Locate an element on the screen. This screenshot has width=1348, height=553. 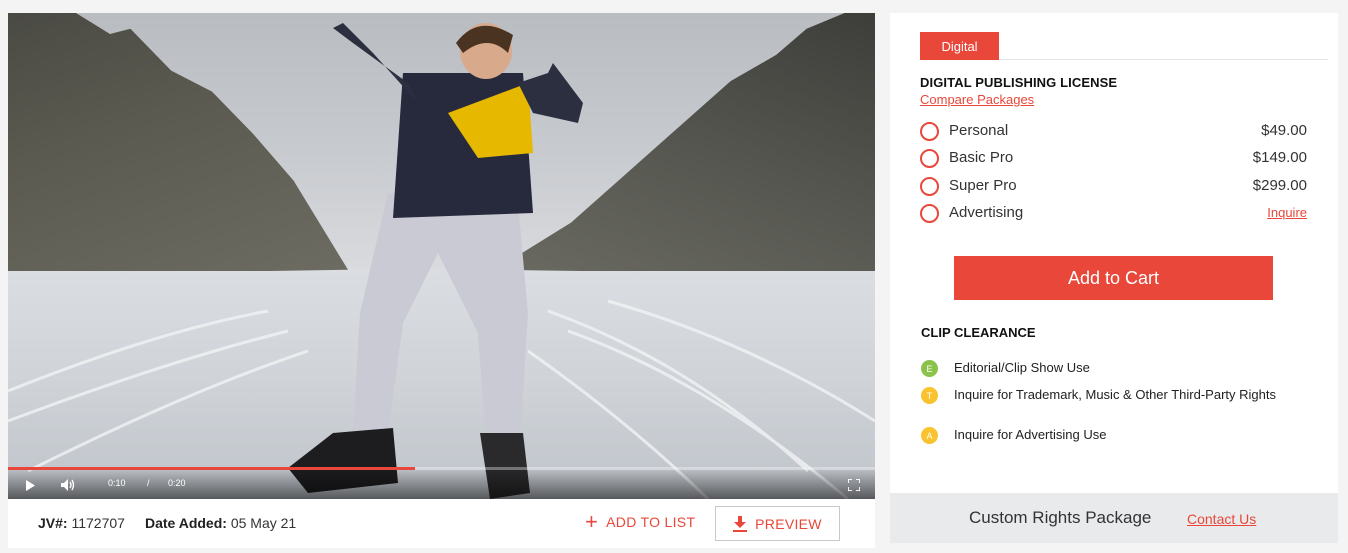
inquire-link: Inquire is located at coordinates (1287, 212).